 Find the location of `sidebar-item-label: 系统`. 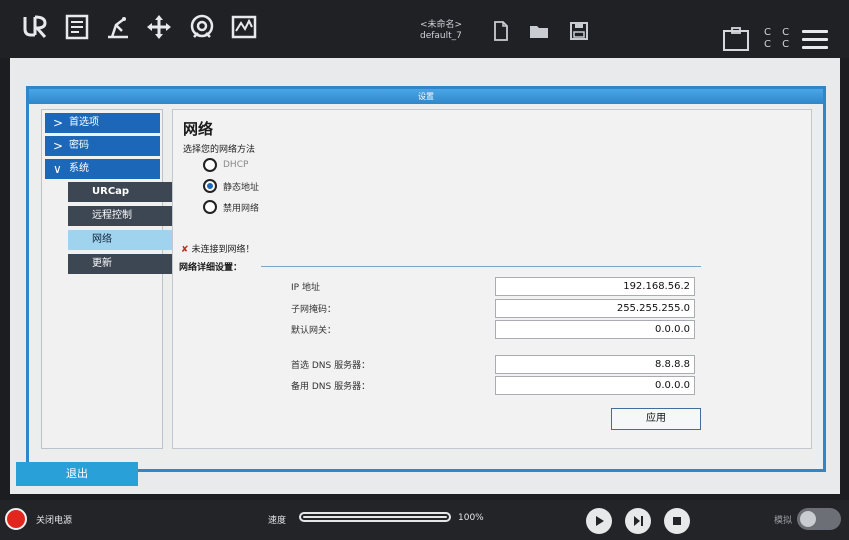

sidebar-item-label: 系统 is located at coordinates (79, 168).